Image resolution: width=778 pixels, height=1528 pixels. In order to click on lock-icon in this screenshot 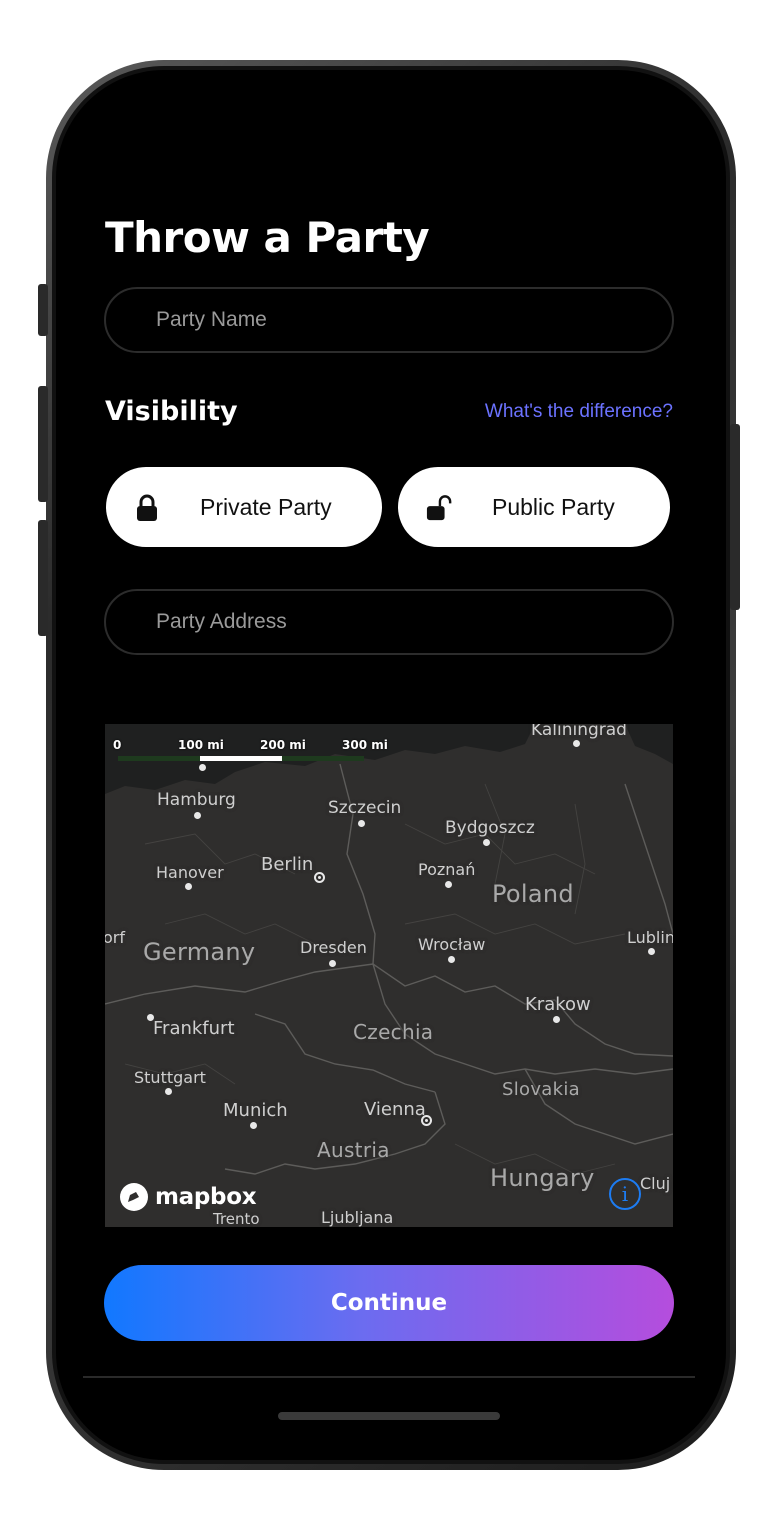, I will do `click(147, 507)`.